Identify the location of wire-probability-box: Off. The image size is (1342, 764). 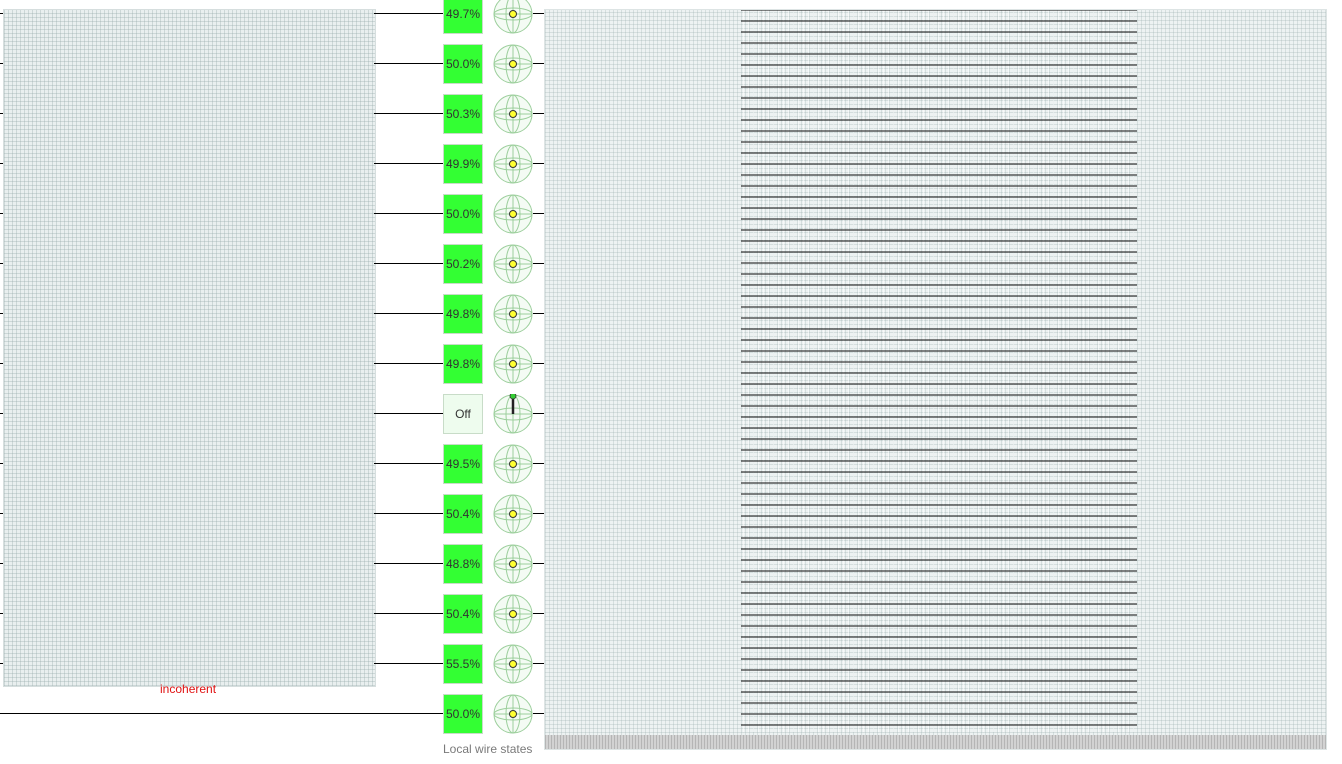
(463, 414).